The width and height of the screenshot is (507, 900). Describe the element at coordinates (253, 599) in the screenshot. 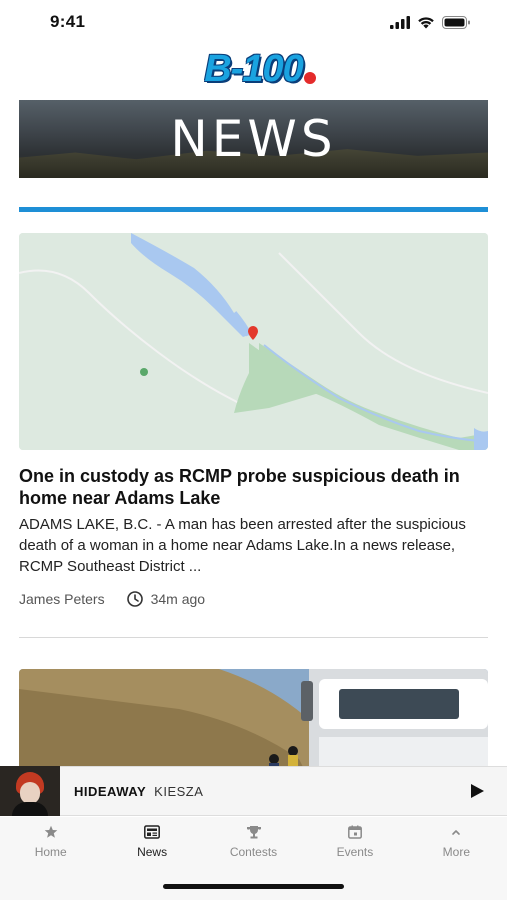

I see `article-meta: James Peters 34m ago` at that location.